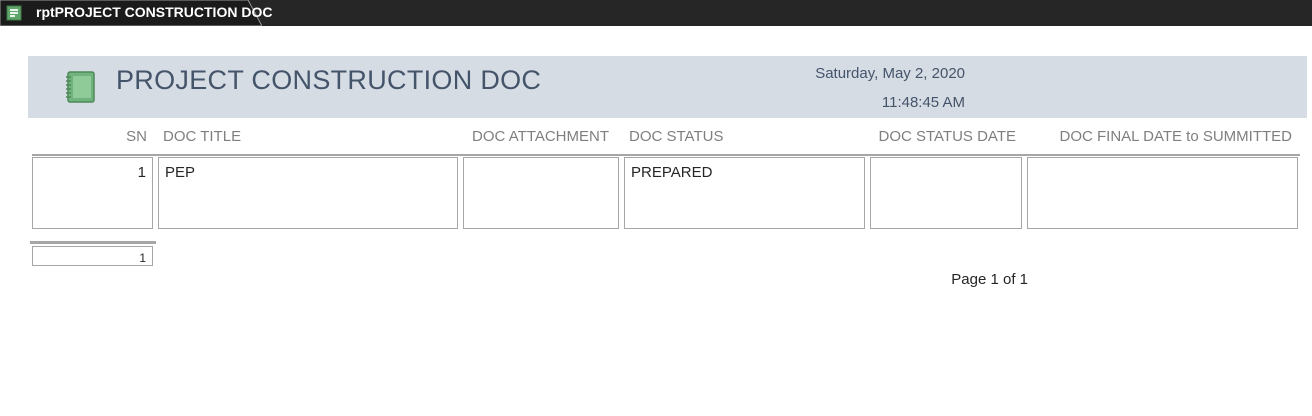 This screenshot has width=1312, height=416. What do you see at coordinates (541, 193) in the screenshot?
I see `cell-doc-attachment` at bounding box center [541, 193].